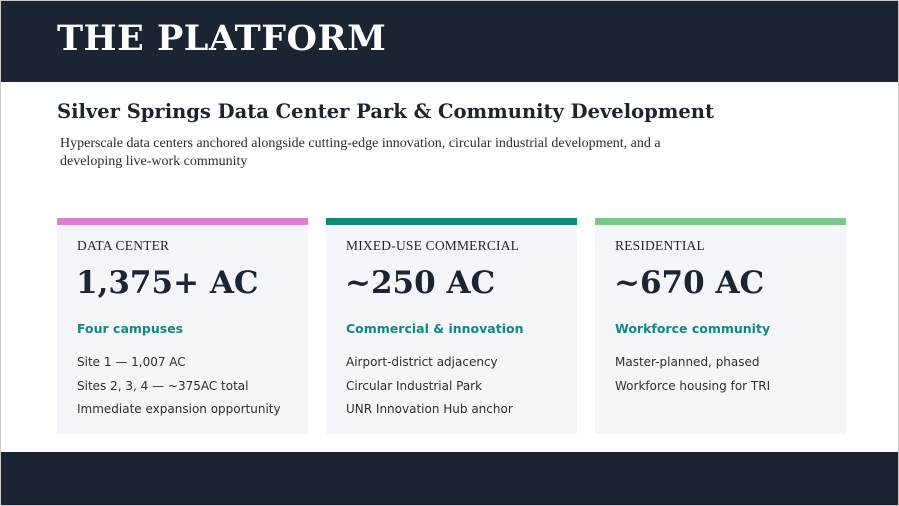  Describe the element at coordinates (429, 409) in the screenshot. I see `card-item: UNR Innovation Hub anchor` at that location.